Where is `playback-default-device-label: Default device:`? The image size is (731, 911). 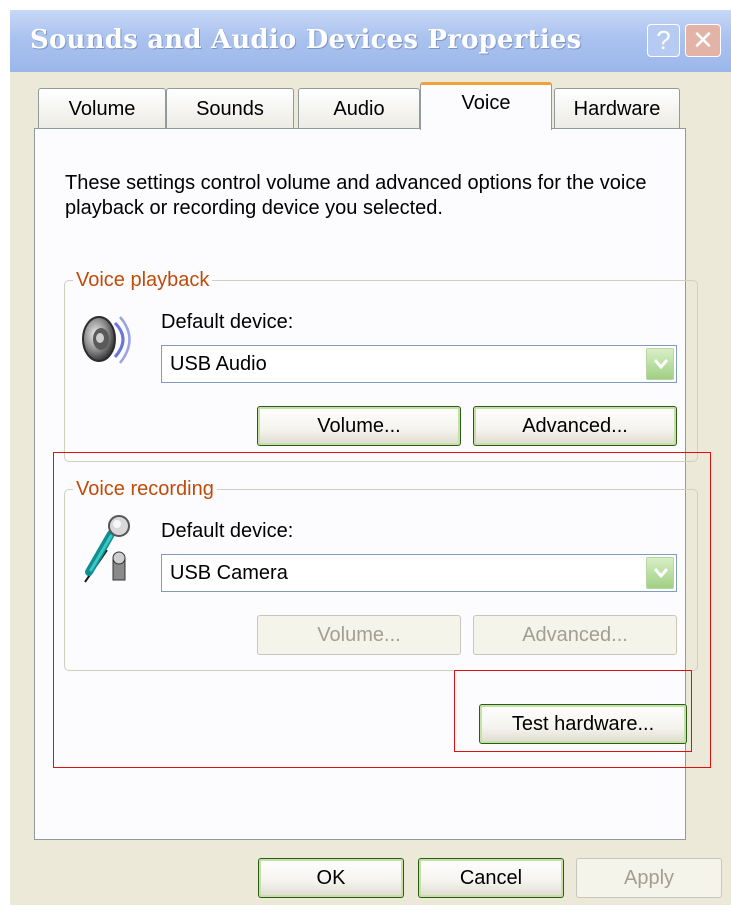
playback-default-device-label: Default device: is located at coordinates (227, 322).